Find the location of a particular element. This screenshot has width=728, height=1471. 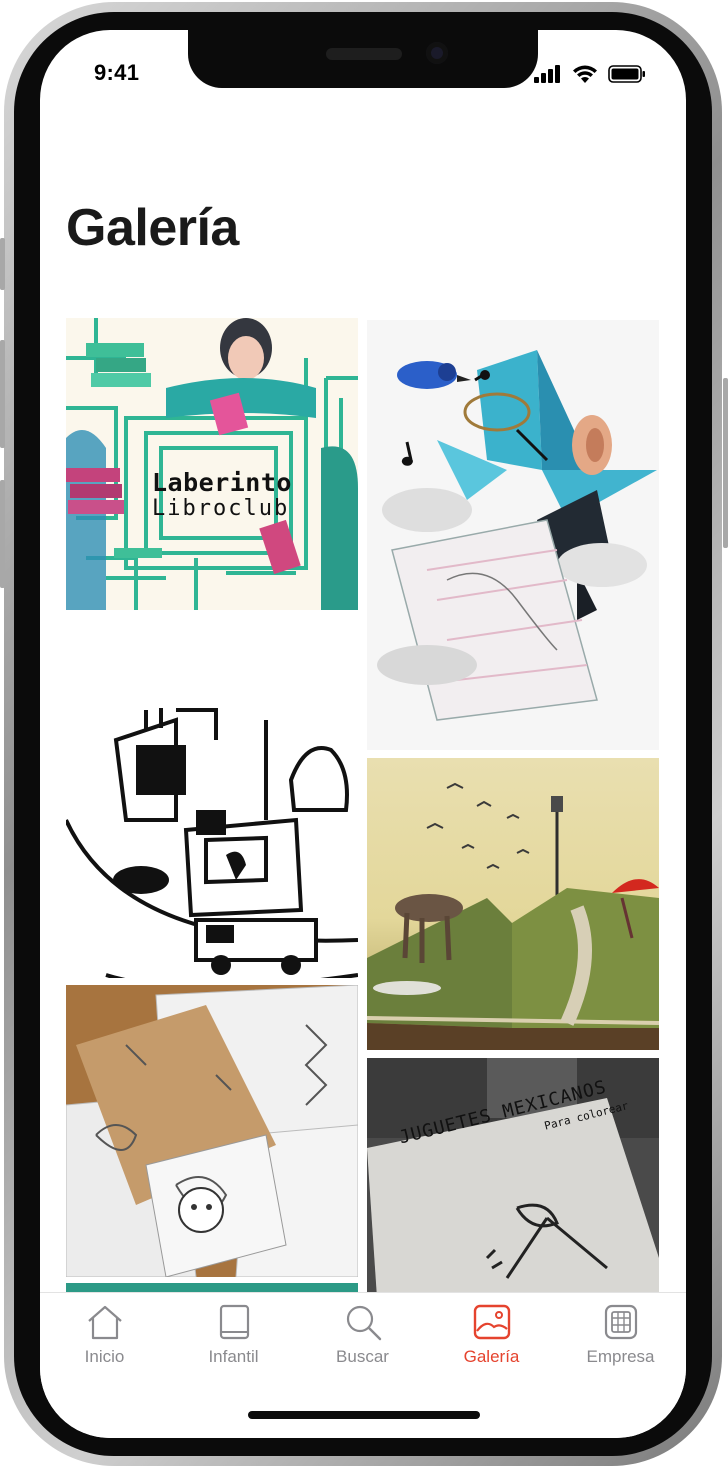

tab-infantil: Infantil is located at coordinates (233, 1335).